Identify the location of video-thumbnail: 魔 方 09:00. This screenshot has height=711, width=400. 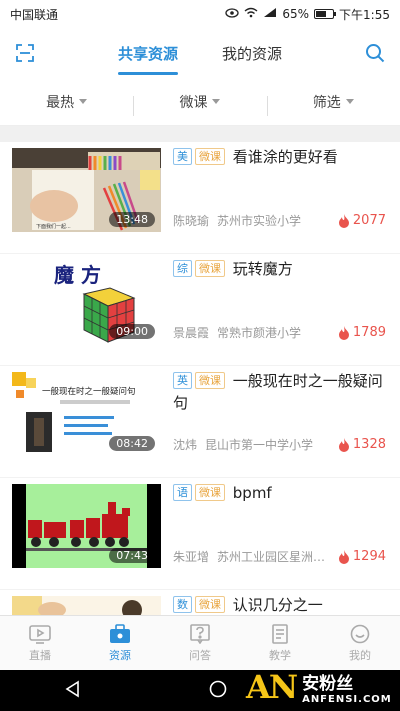
(86, 302).